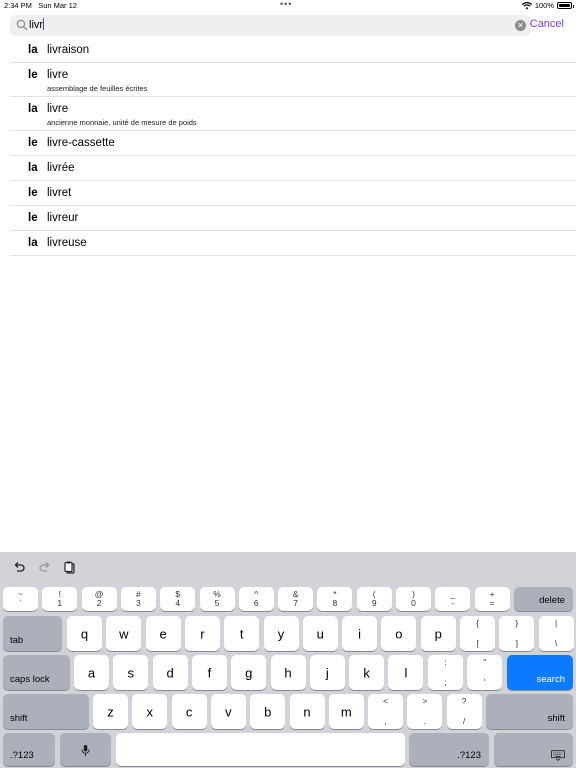  I want to click on key-number: ! 1, so click(60, 599).